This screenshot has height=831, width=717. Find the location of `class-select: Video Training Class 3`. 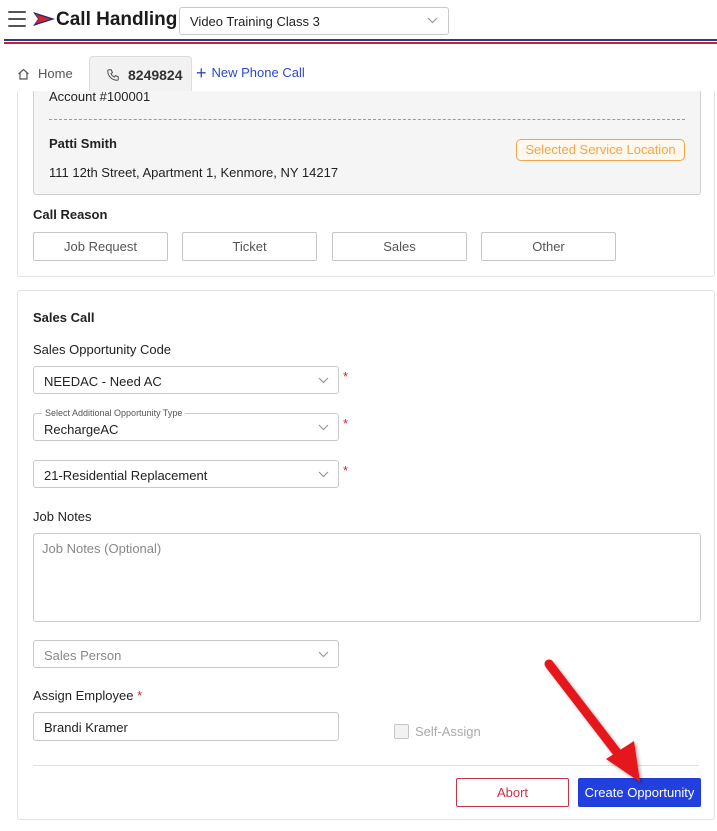

class-select: Video Training Class 3 is located at coordinates (314, 21).